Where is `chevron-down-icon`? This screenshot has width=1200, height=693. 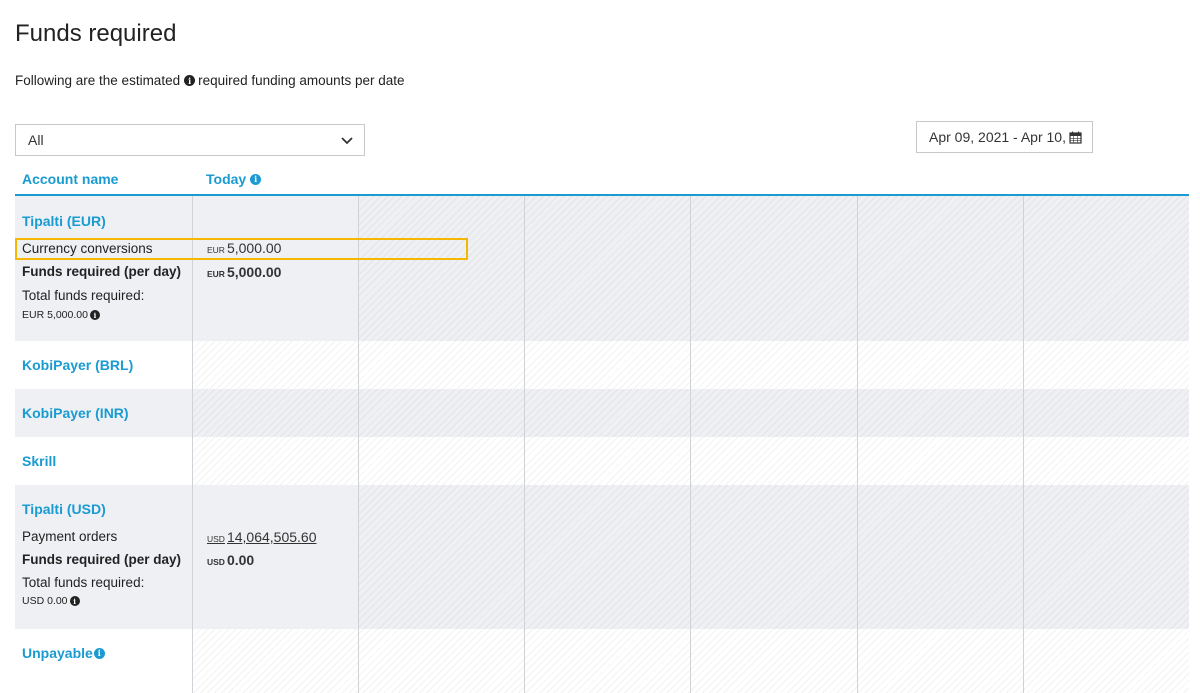 chevron-down-icon is located at coordinates (347, 141).